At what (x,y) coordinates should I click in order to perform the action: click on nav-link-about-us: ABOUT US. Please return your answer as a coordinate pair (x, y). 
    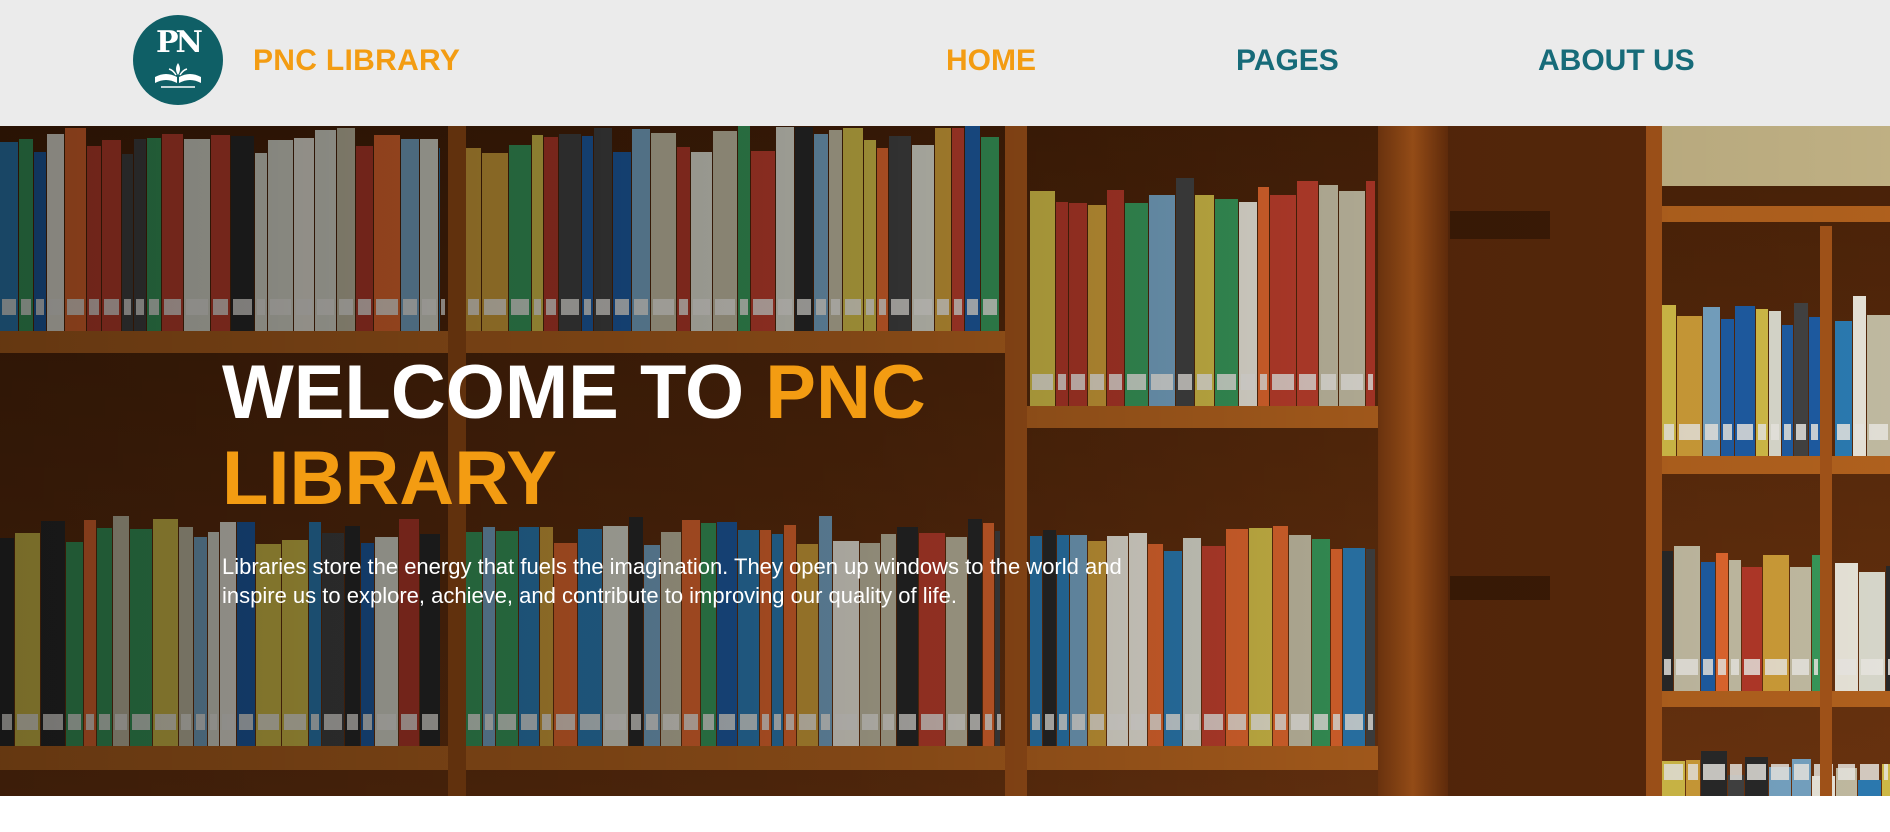
    Looking at the image, I should click on (1616, 61).